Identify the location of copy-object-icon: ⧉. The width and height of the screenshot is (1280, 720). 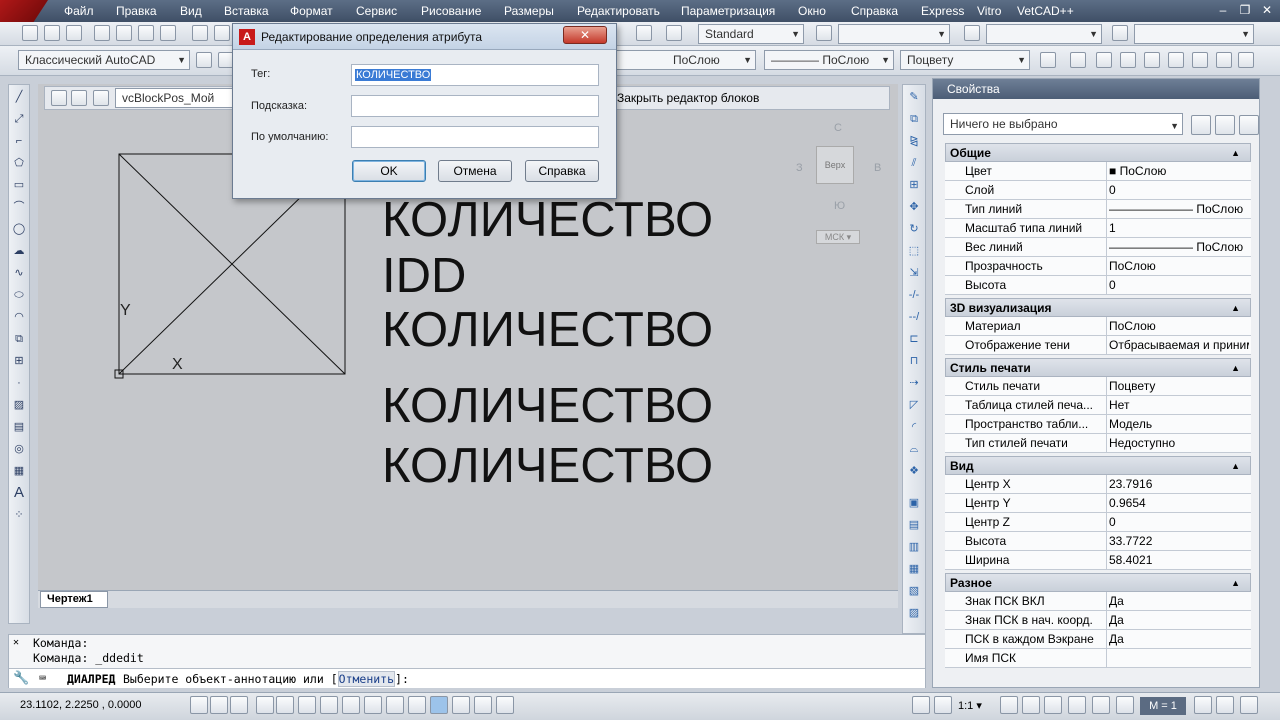
(914, 119).